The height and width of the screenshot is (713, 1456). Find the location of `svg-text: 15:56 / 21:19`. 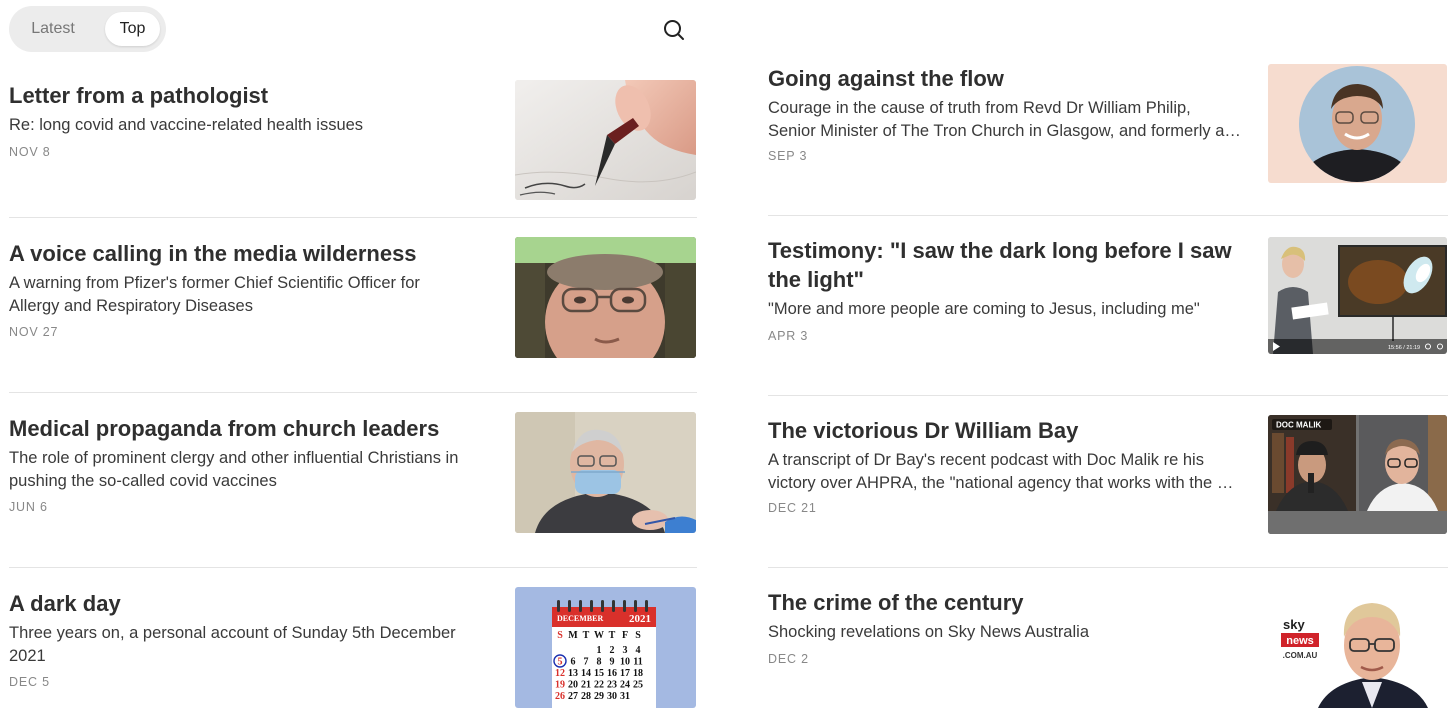

svg-text: 15:56 / 21:19 is located at coordinates (1404, 348).